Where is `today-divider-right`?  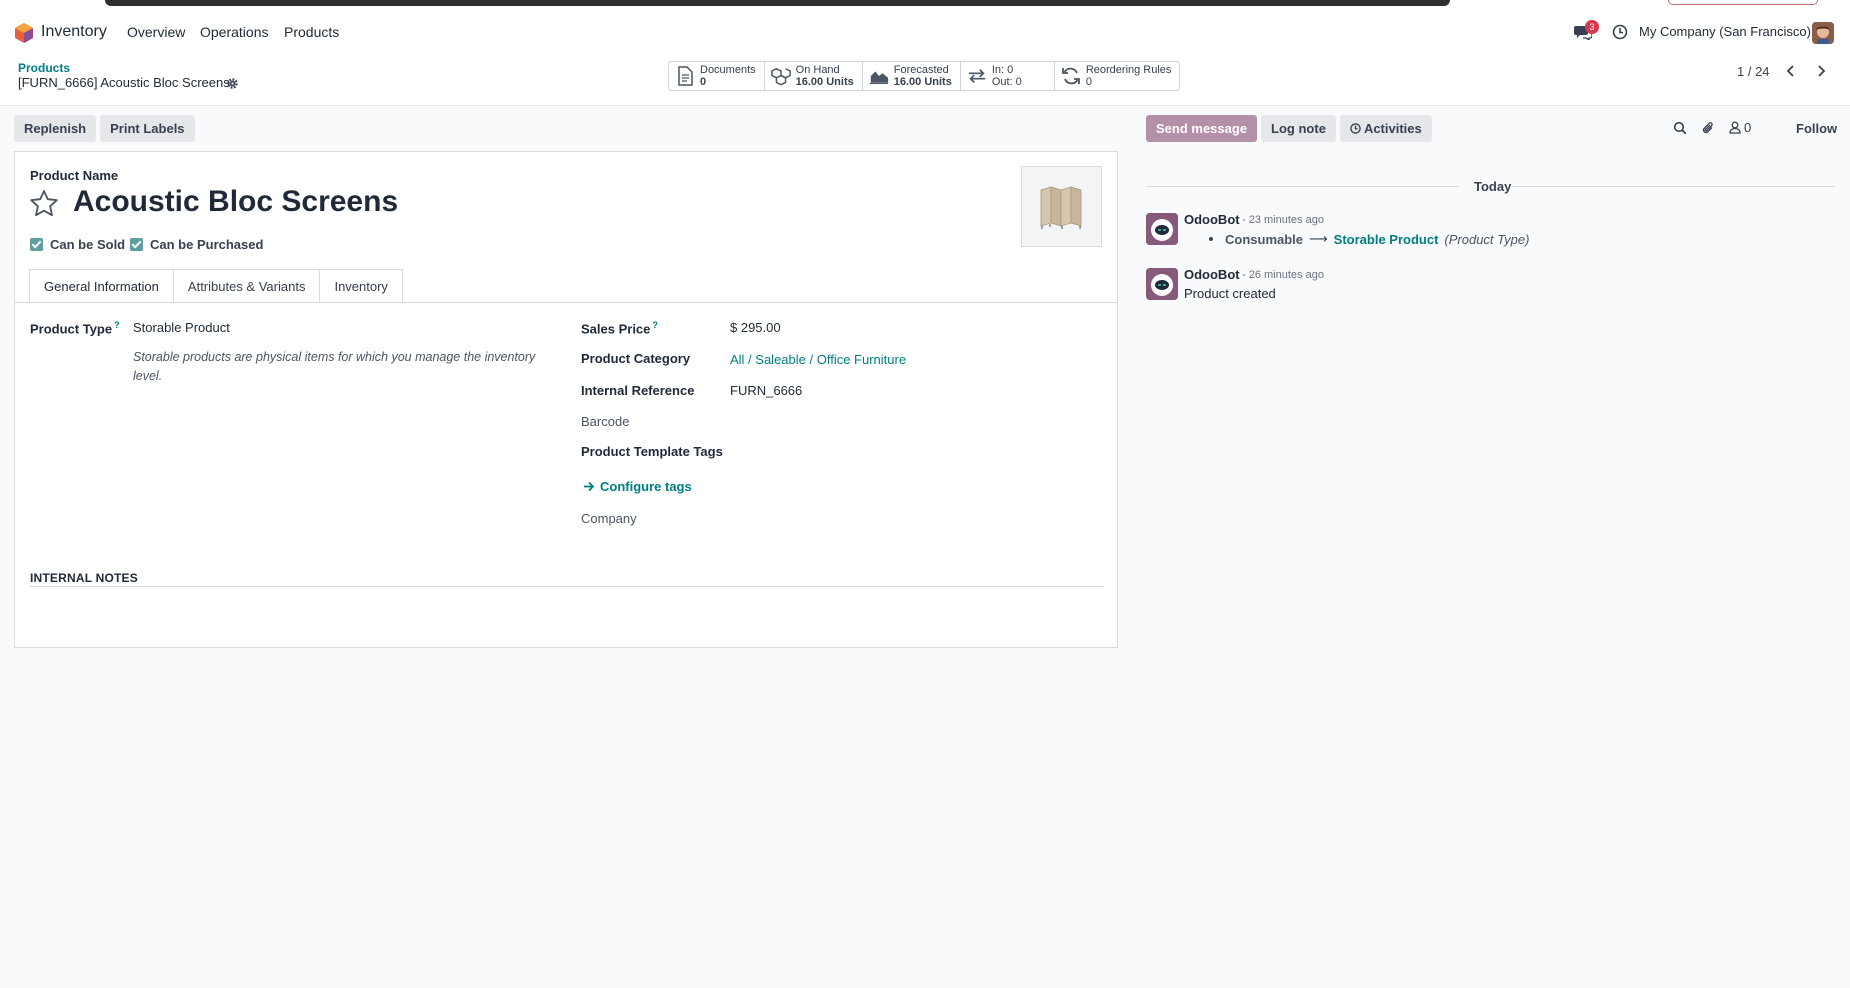
today-divider-right is located at coordinates (1672, 186).